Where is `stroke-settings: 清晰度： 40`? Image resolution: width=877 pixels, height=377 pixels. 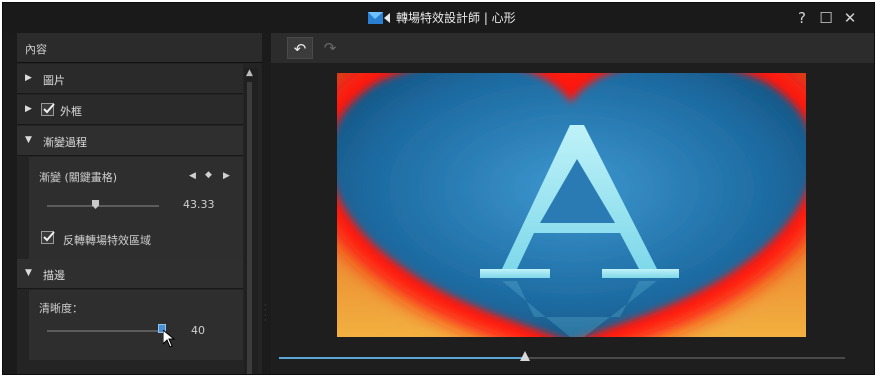 stroke-settings: 清晰度： 40 is located at coordinates (136, 325).